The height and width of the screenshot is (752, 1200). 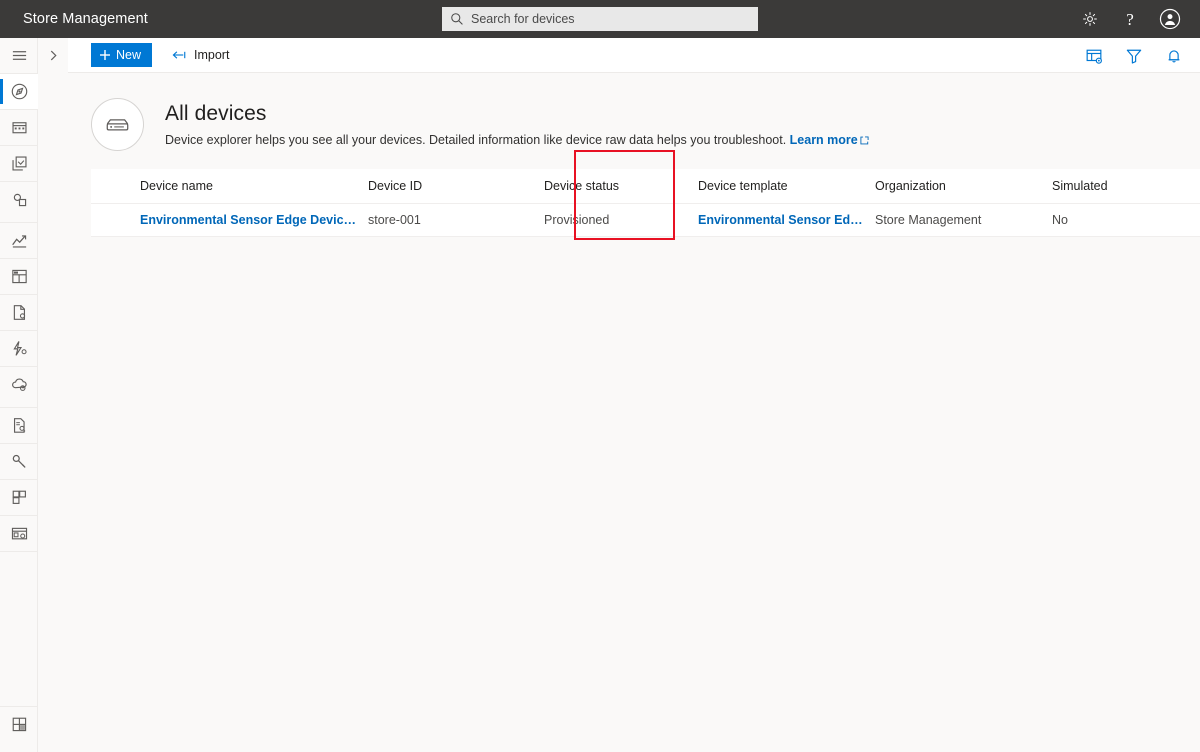 I want to click on search-icon, so click(x=457, y=19).